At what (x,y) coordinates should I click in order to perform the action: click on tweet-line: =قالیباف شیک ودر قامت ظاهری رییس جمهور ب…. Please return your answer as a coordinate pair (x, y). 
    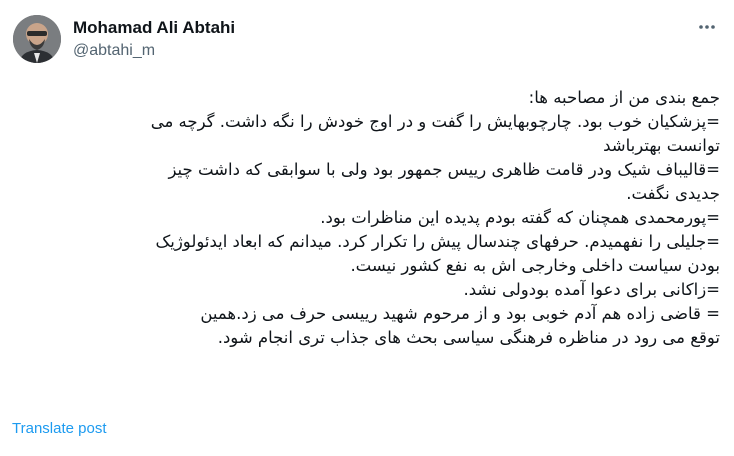
    Looking at the image, I should click on (444, 169).